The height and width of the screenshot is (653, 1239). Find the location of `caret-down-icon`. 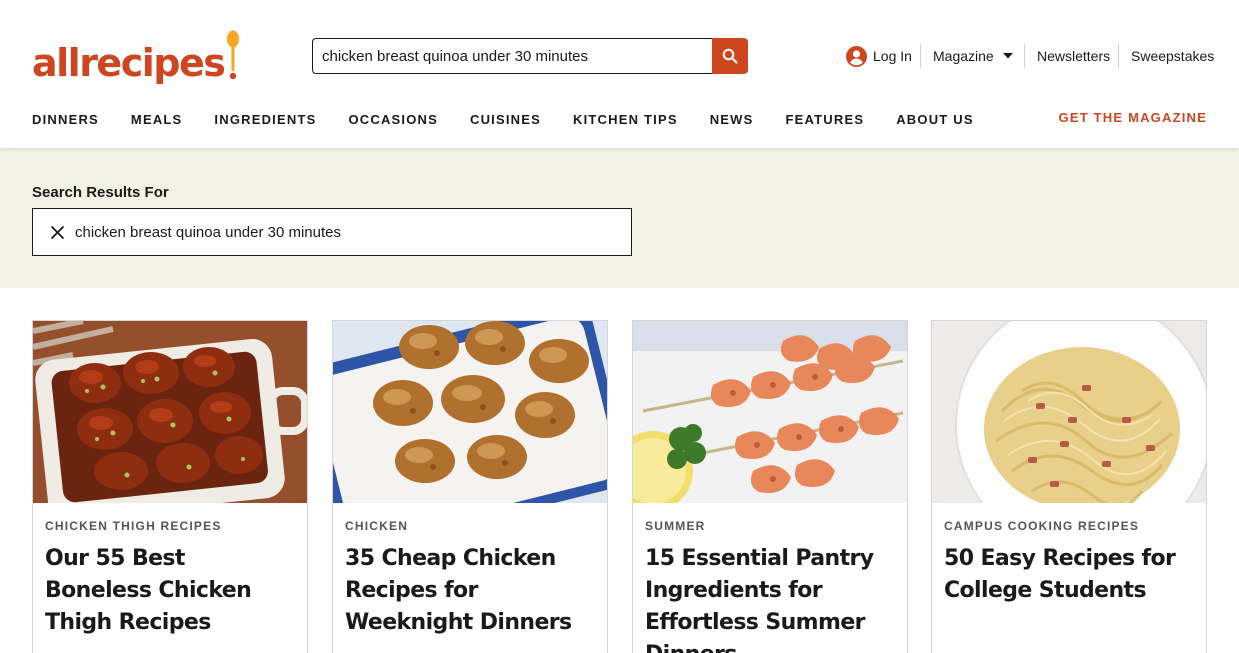

caret-down-icon is located at coordinates (1007, 56).